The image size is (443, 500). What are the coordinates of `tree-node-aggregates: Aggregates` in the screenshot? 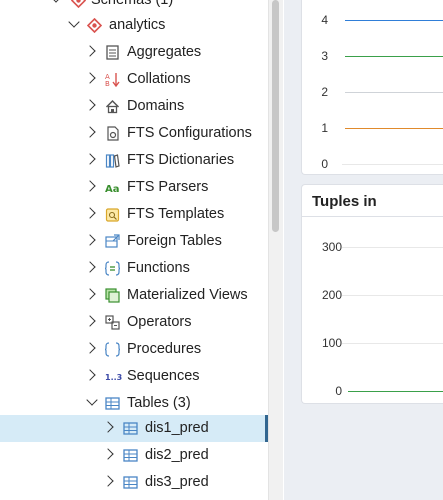 It's located at (134, 52).